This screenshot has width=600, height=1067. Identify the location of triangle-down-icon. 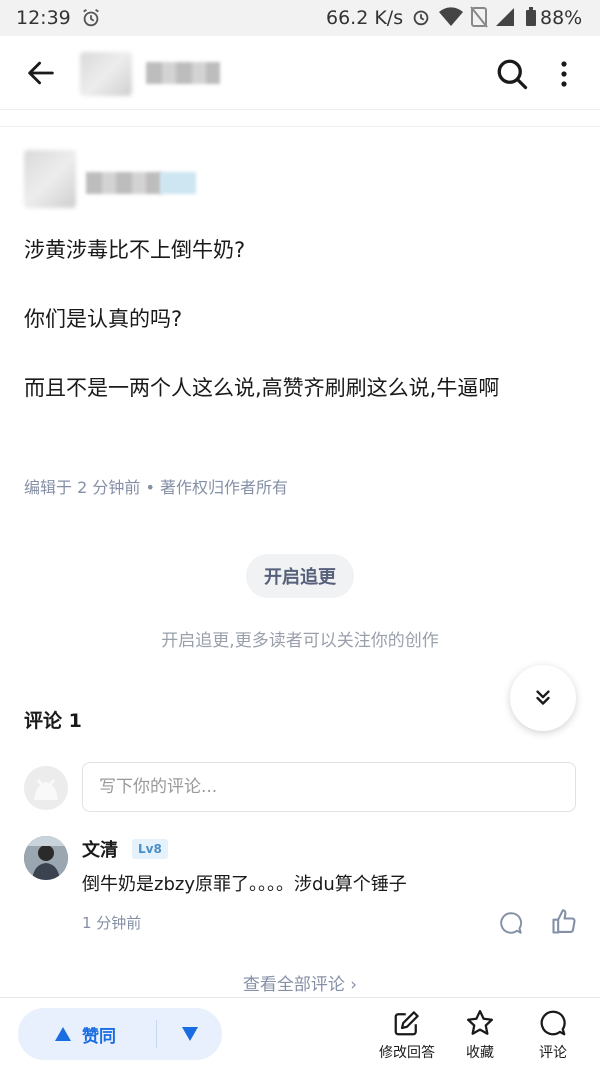
(189, 1034).